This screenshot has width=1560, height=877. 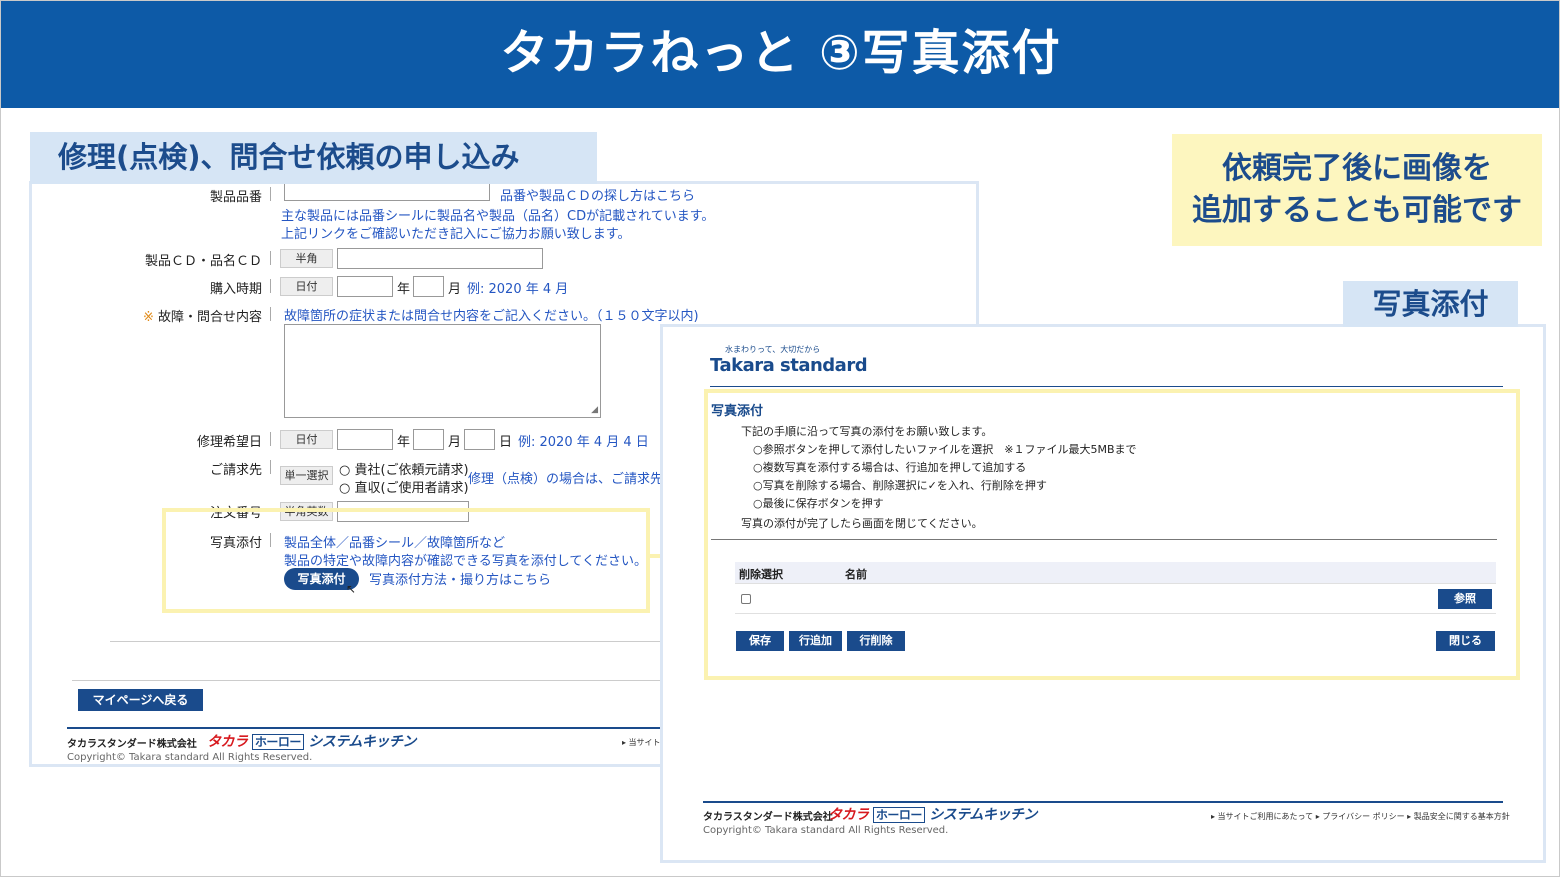 I want to click on issue-label: ※ 故障・問合せ内容, so click(x=147, y=315).